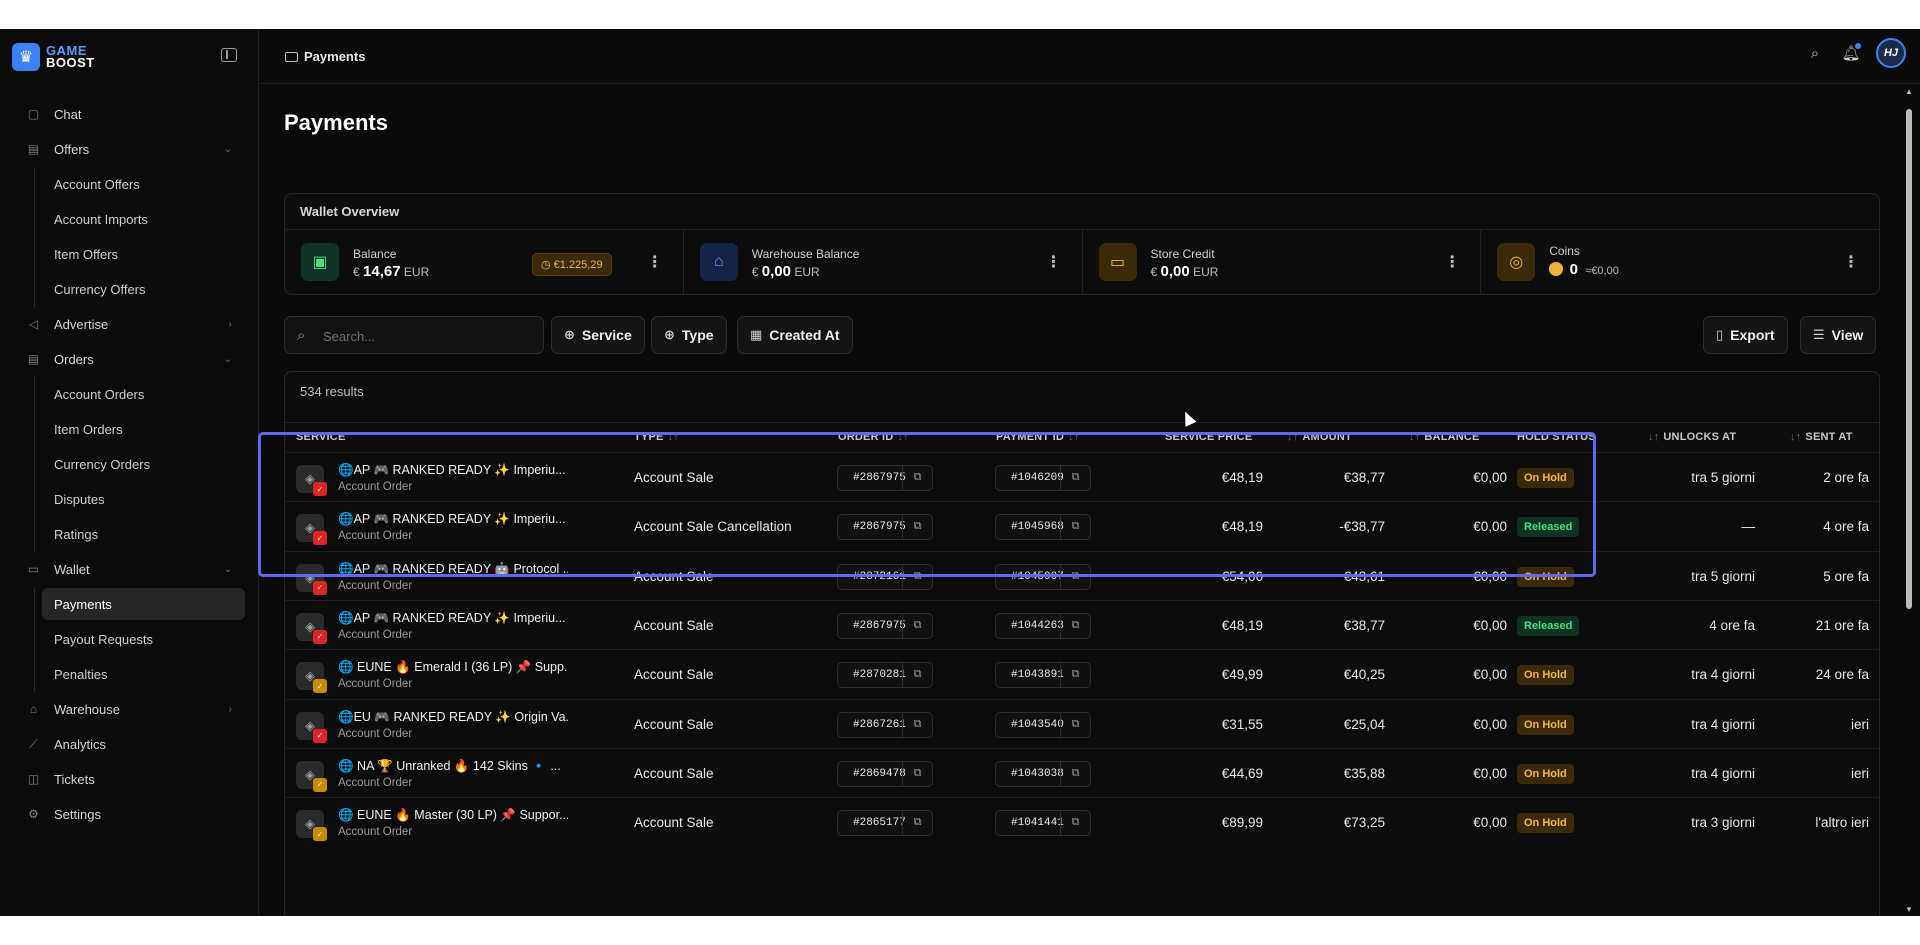 This screenshot has height=945, width=1920. I want to click on payment-id-box: #1043891 ⧉, so click(1043, 675).